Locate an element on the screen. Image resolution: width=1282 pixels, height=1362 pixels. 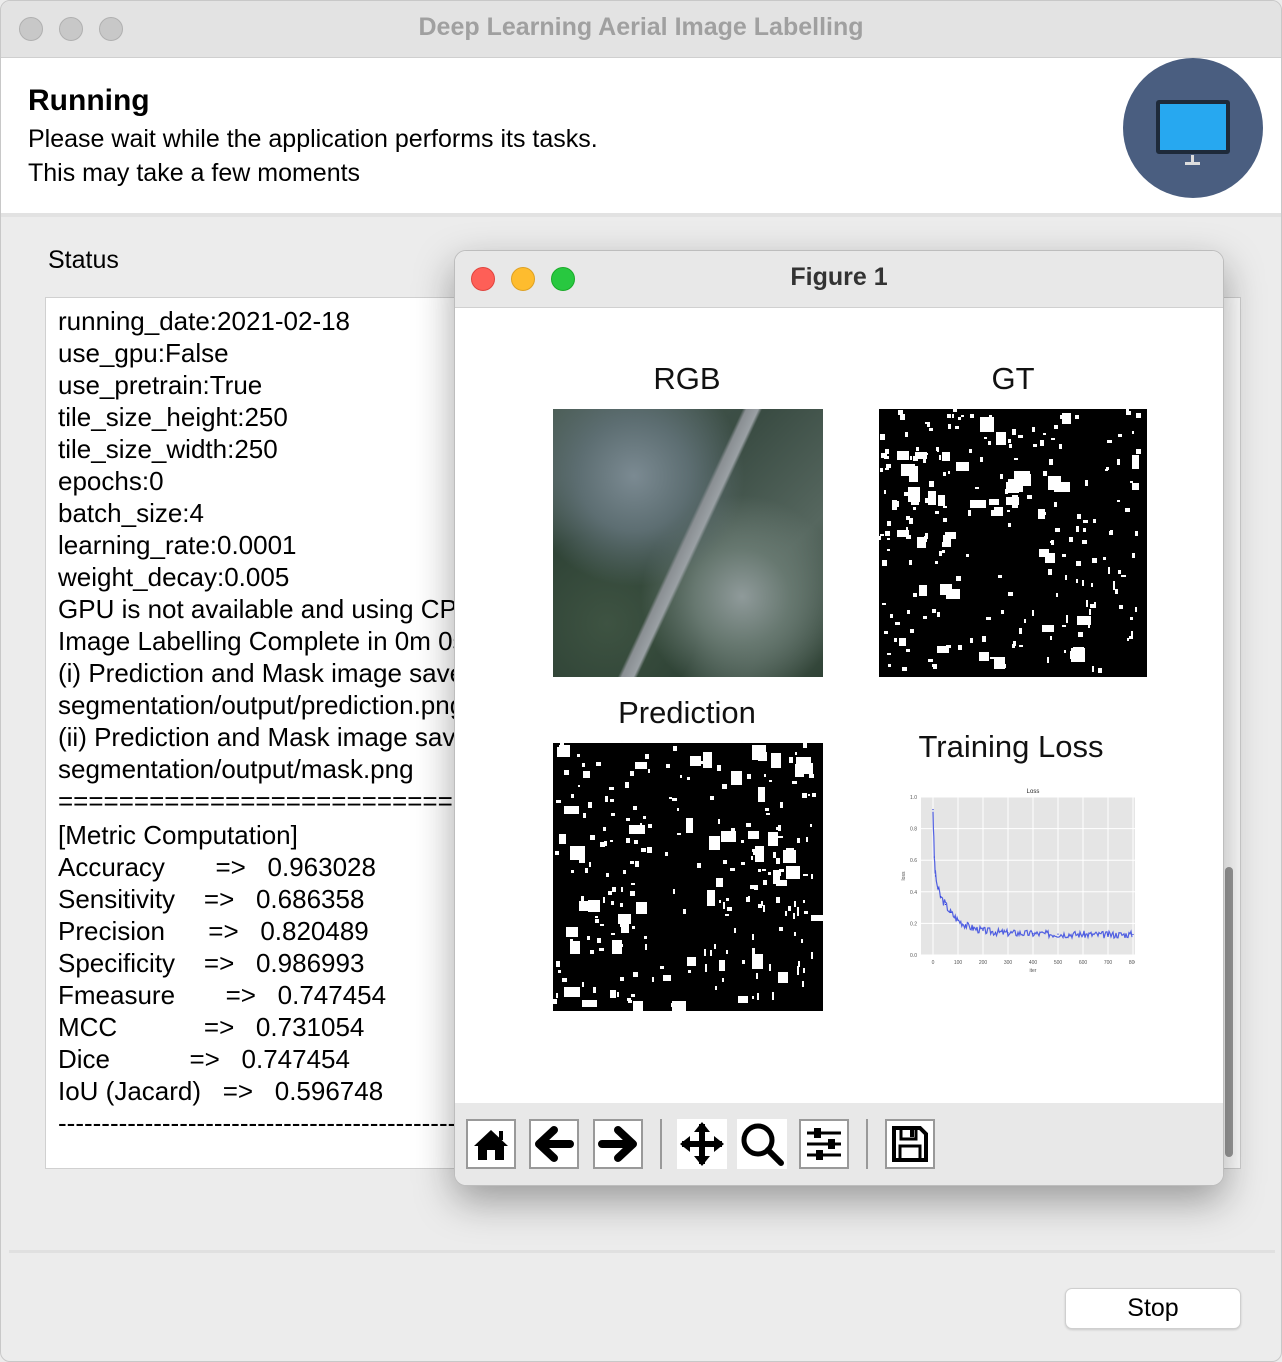
figure-toolbar is located at coordinates (839, 1144).